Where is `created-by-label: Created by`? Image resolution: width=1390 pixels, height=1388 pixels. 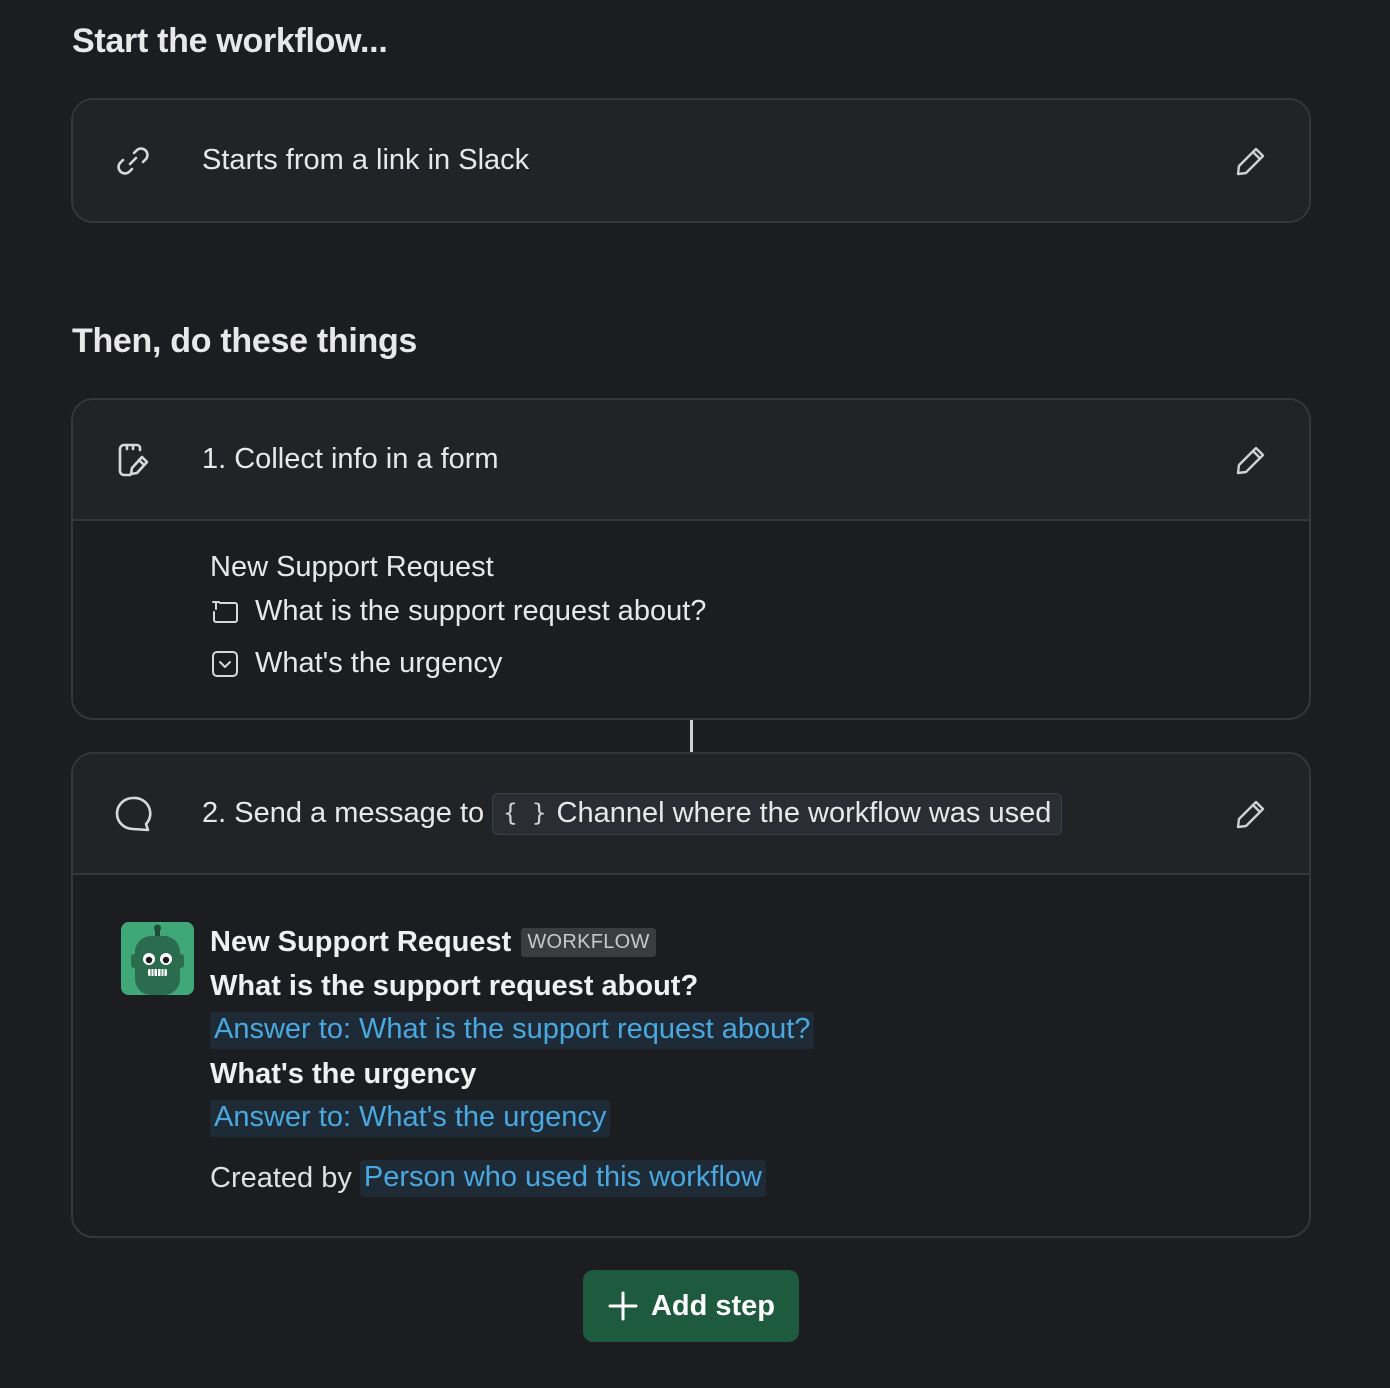
created-by-label: Created by is located at coordinates (281, 1177).